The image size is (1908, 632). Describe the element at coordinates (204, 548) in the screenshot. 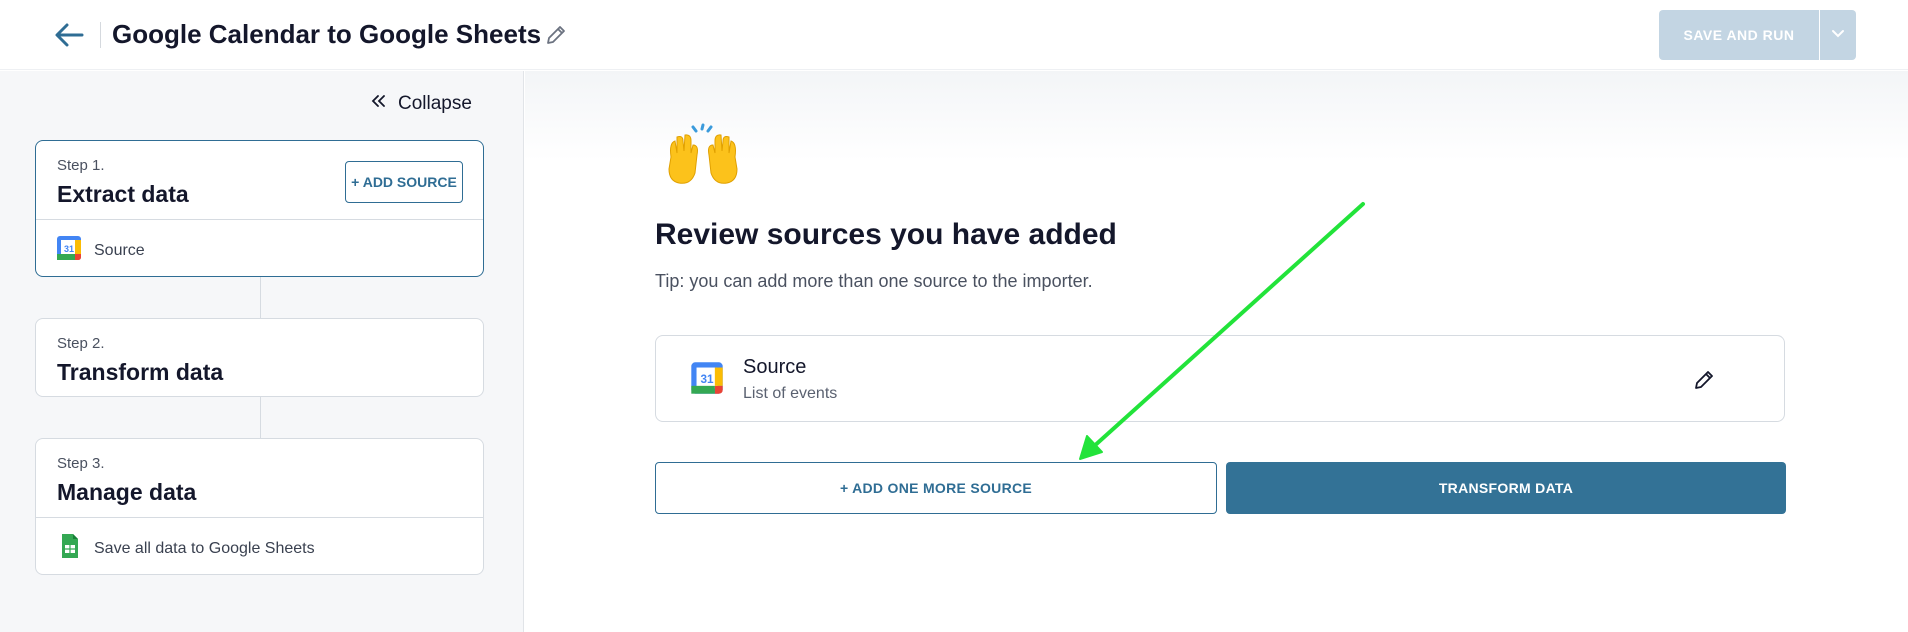

I see `destination-row-label: Save all data to Google Sheets` at that location.